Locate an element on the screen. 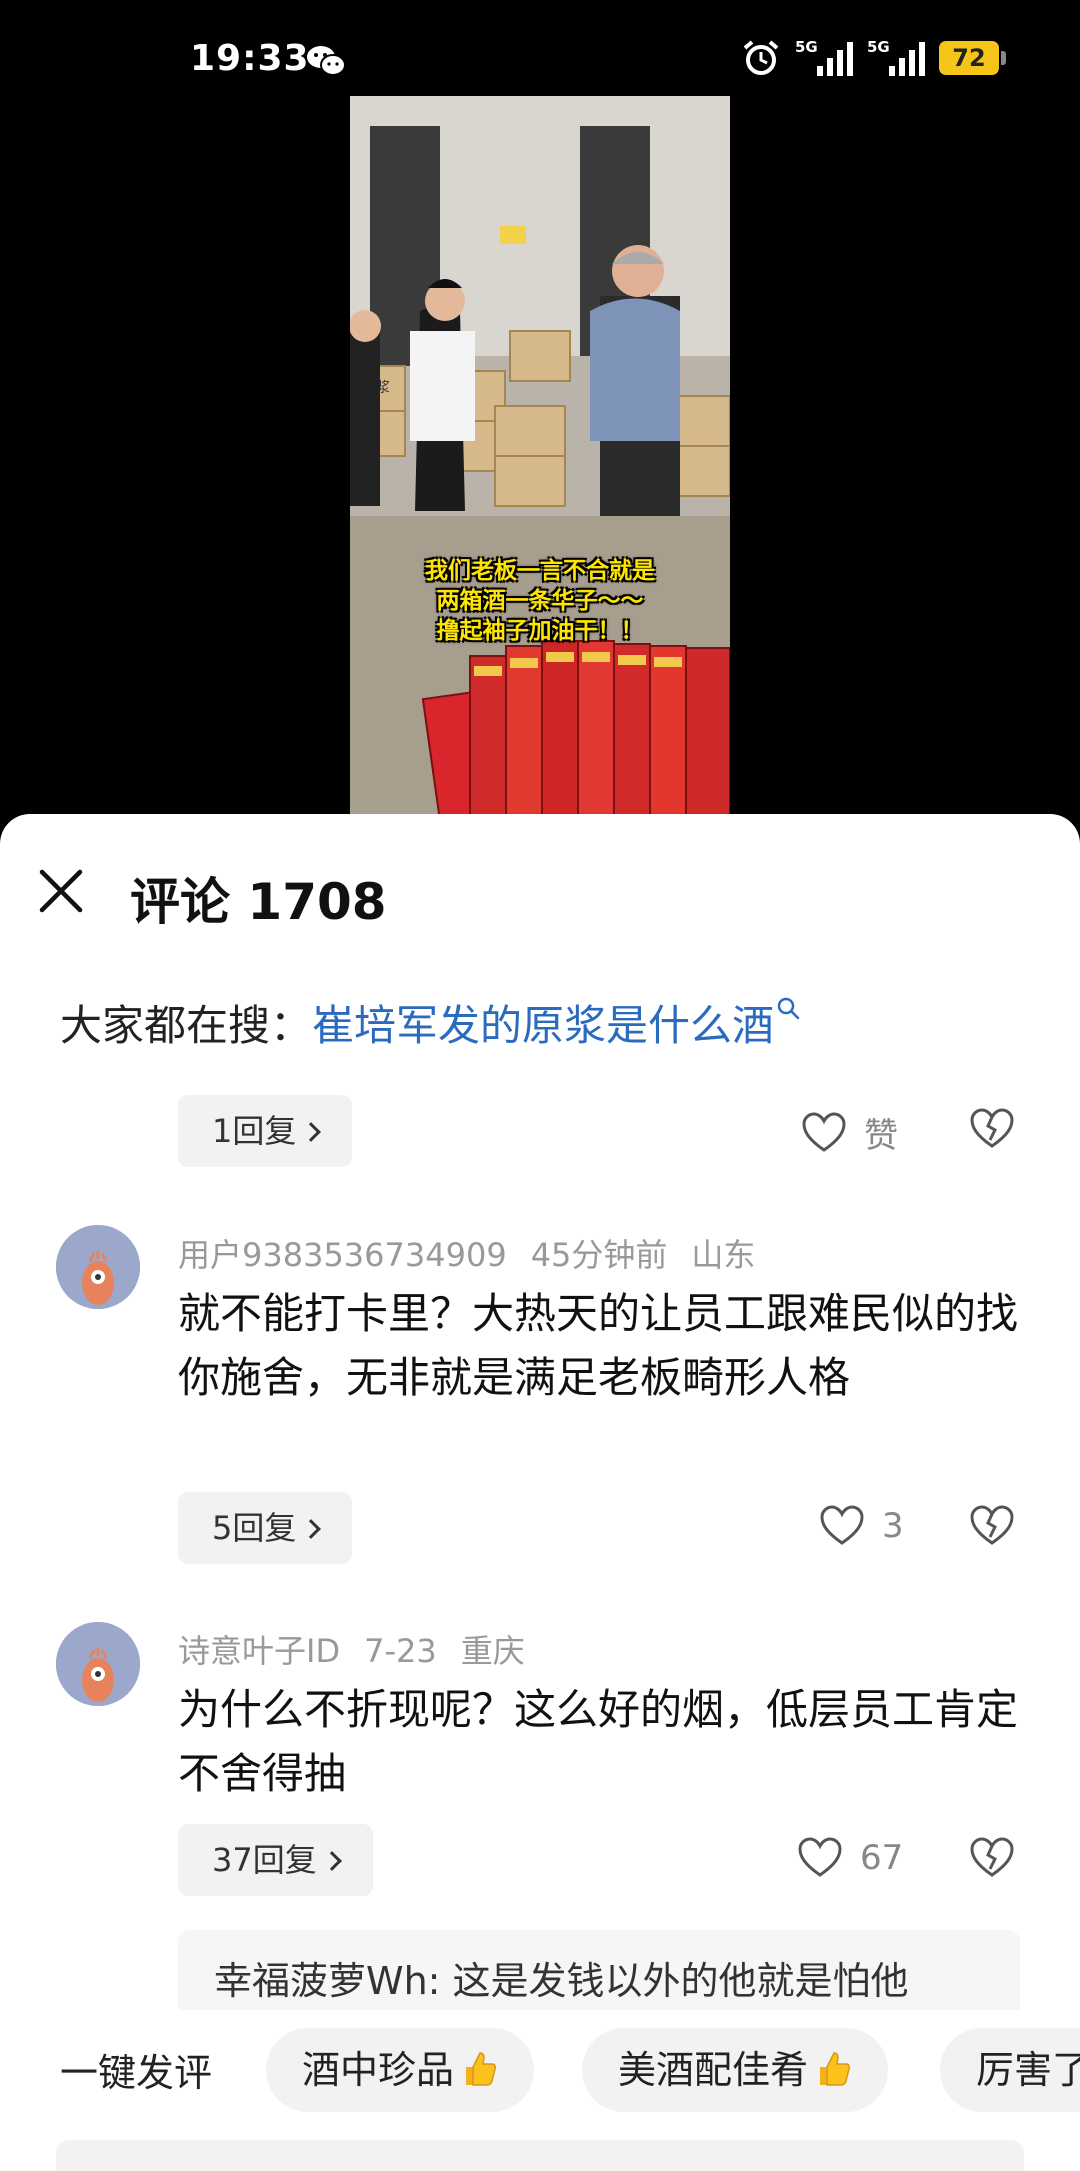 Image resolution: width=1080 pixels, height=2171 pixels. network-type-2: 5G is located at coordinates (878, 47).